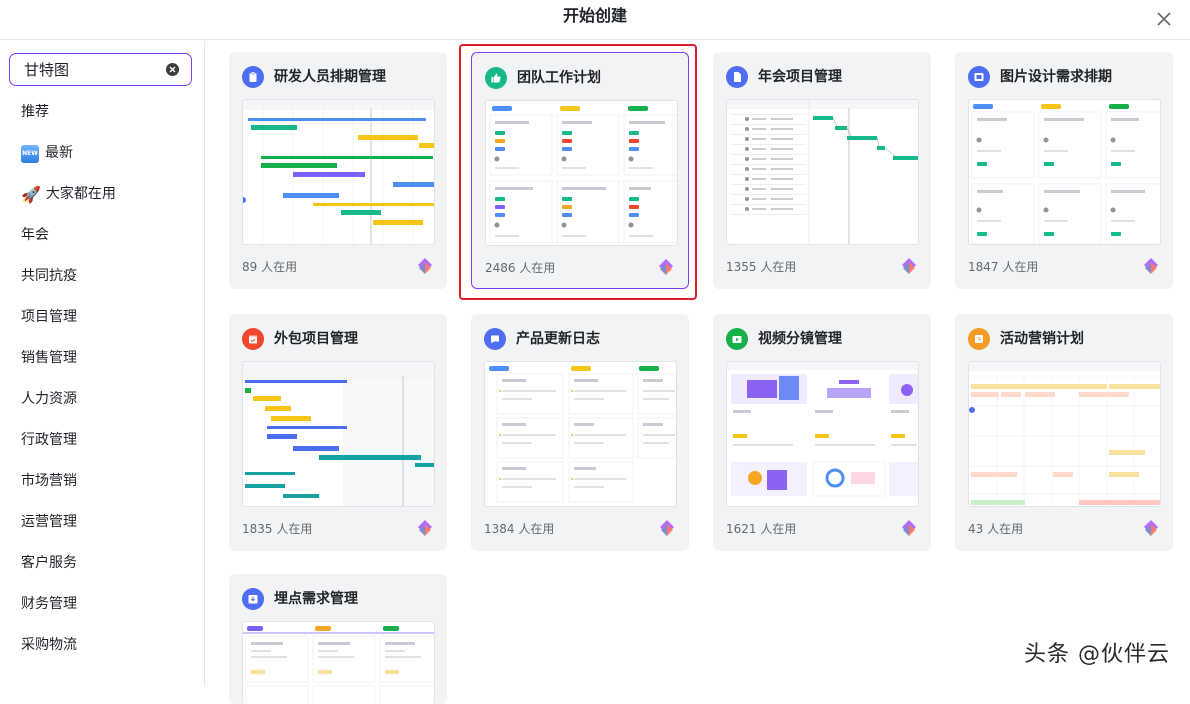 The image size is (1190, 704). Describe the element at coordinates (102, 317) in the screenshot. I see `sidebar-item-project: 项目管理` at that location.